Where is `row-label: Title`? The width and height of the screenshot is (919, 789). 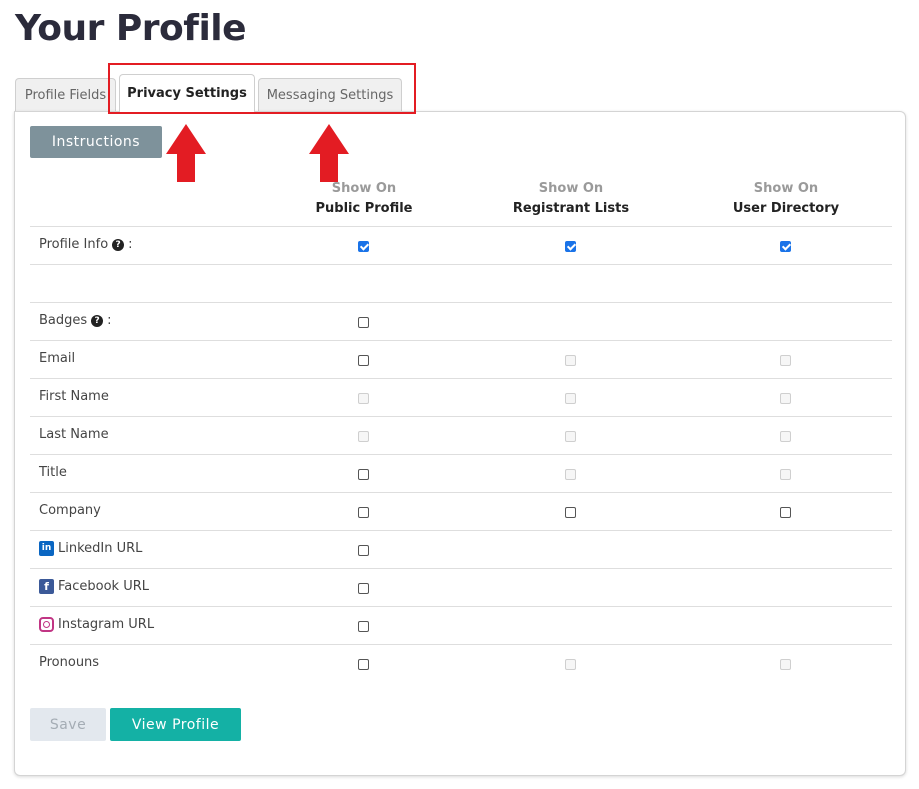 row-label: Title is located at coordinates (53, 472).